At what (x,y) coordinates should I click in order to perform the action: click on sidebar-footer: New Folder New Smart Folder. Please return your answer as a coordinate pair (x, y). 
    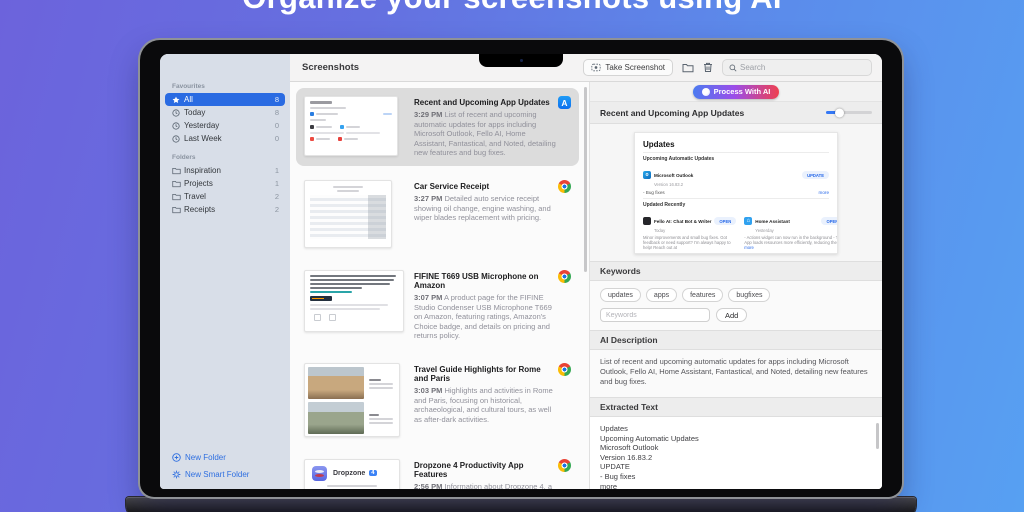
    Looking at the image, I should click on (210, 462).